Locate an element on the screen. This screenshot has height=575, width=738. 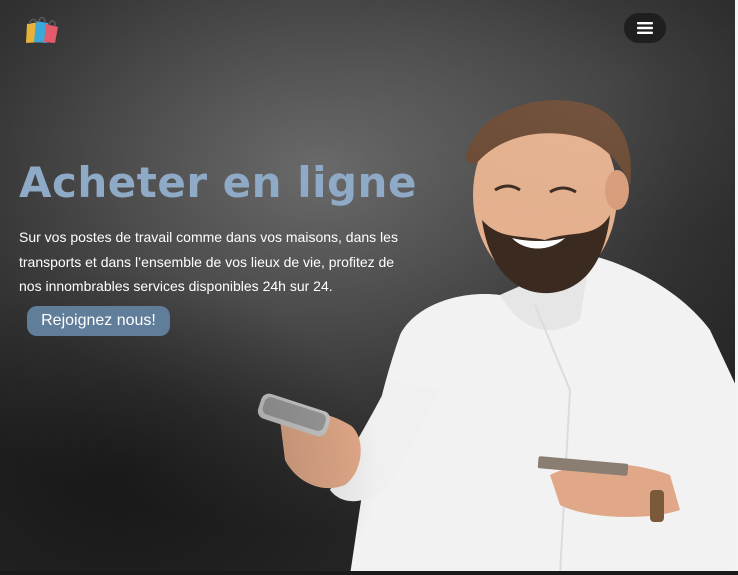
join-button: Rejoignez nous! is located at coordinates (98, 321).